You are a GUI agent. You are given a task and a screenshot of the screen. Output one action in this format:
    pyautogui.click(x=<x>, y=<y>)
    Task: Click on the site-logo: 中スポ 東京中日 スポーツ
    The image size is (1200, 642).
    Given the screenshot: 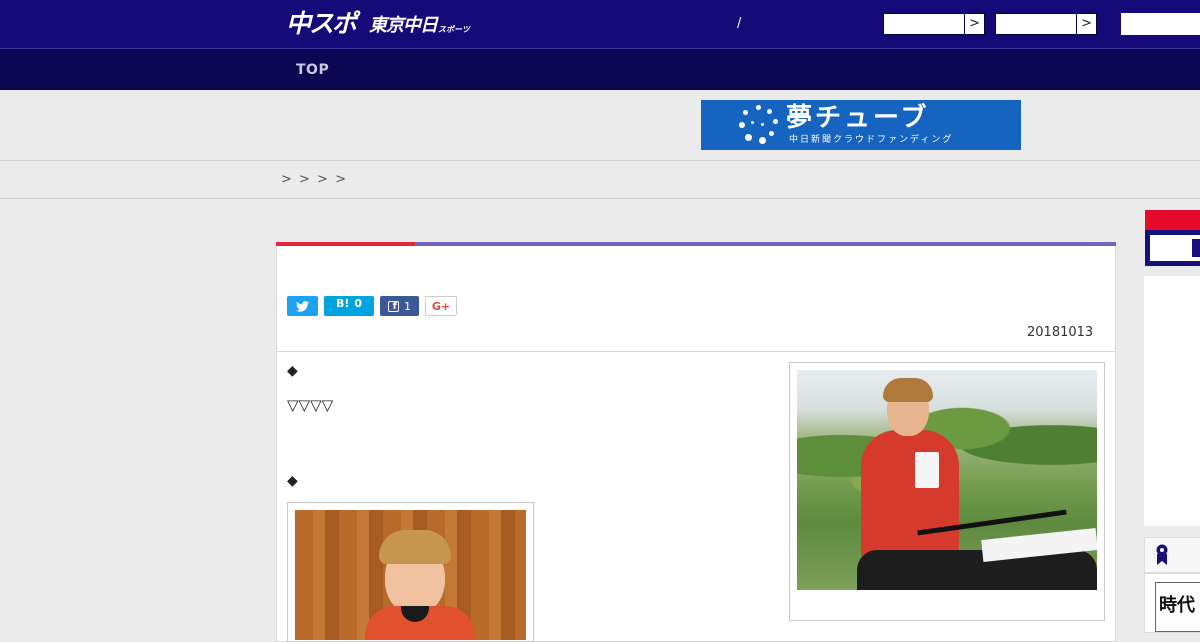 What is the action you would take?
    pyautogui.click(x=378, y=24)
    